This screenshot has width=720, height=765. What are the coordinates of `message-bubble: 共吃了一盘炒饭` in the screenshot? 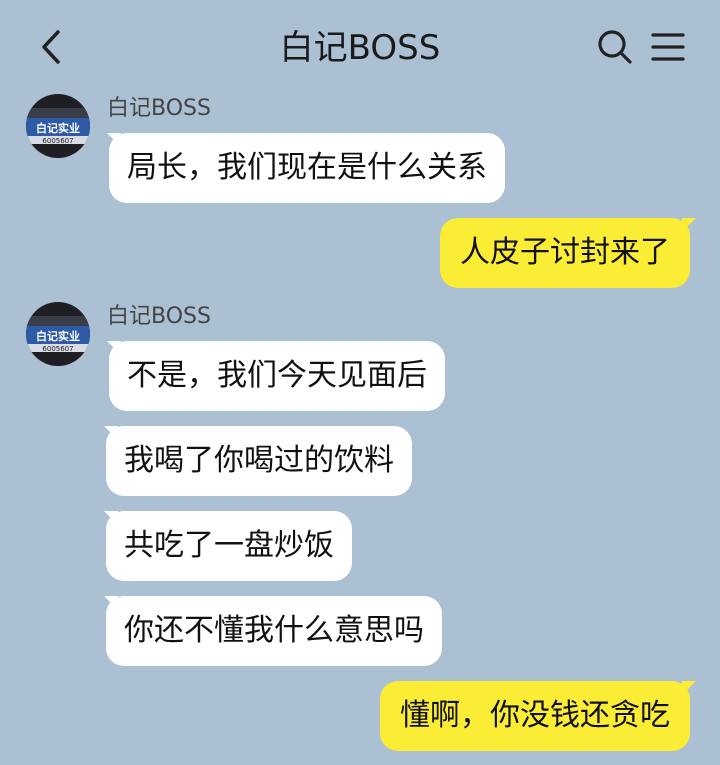 It's located at (228, 546).